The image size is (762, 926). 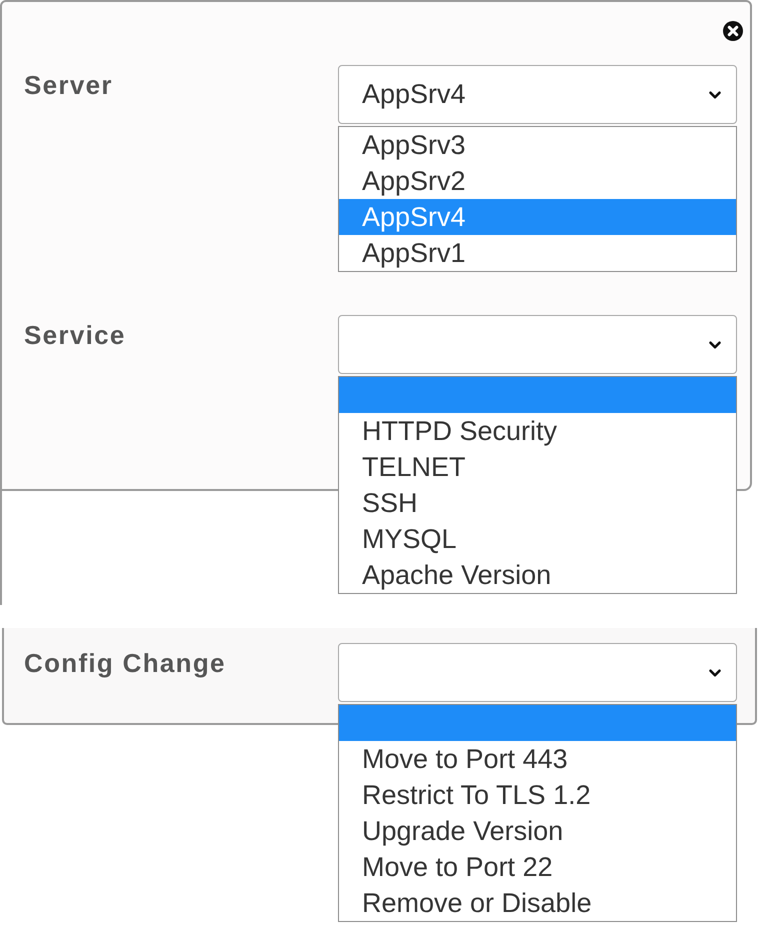 I want to click on close-icon, so click(x=733, y=31).